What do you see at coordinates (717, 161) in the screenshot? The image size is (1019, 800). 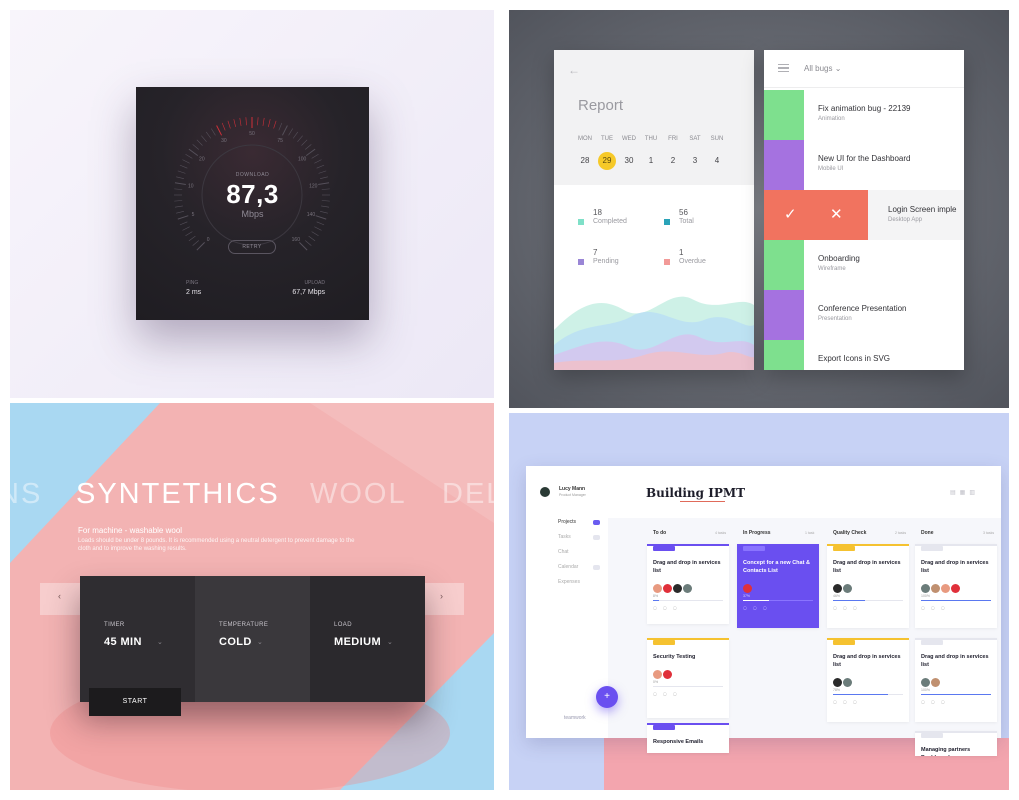 I see `calendar-day: 4` at bounding box center [717, 161].